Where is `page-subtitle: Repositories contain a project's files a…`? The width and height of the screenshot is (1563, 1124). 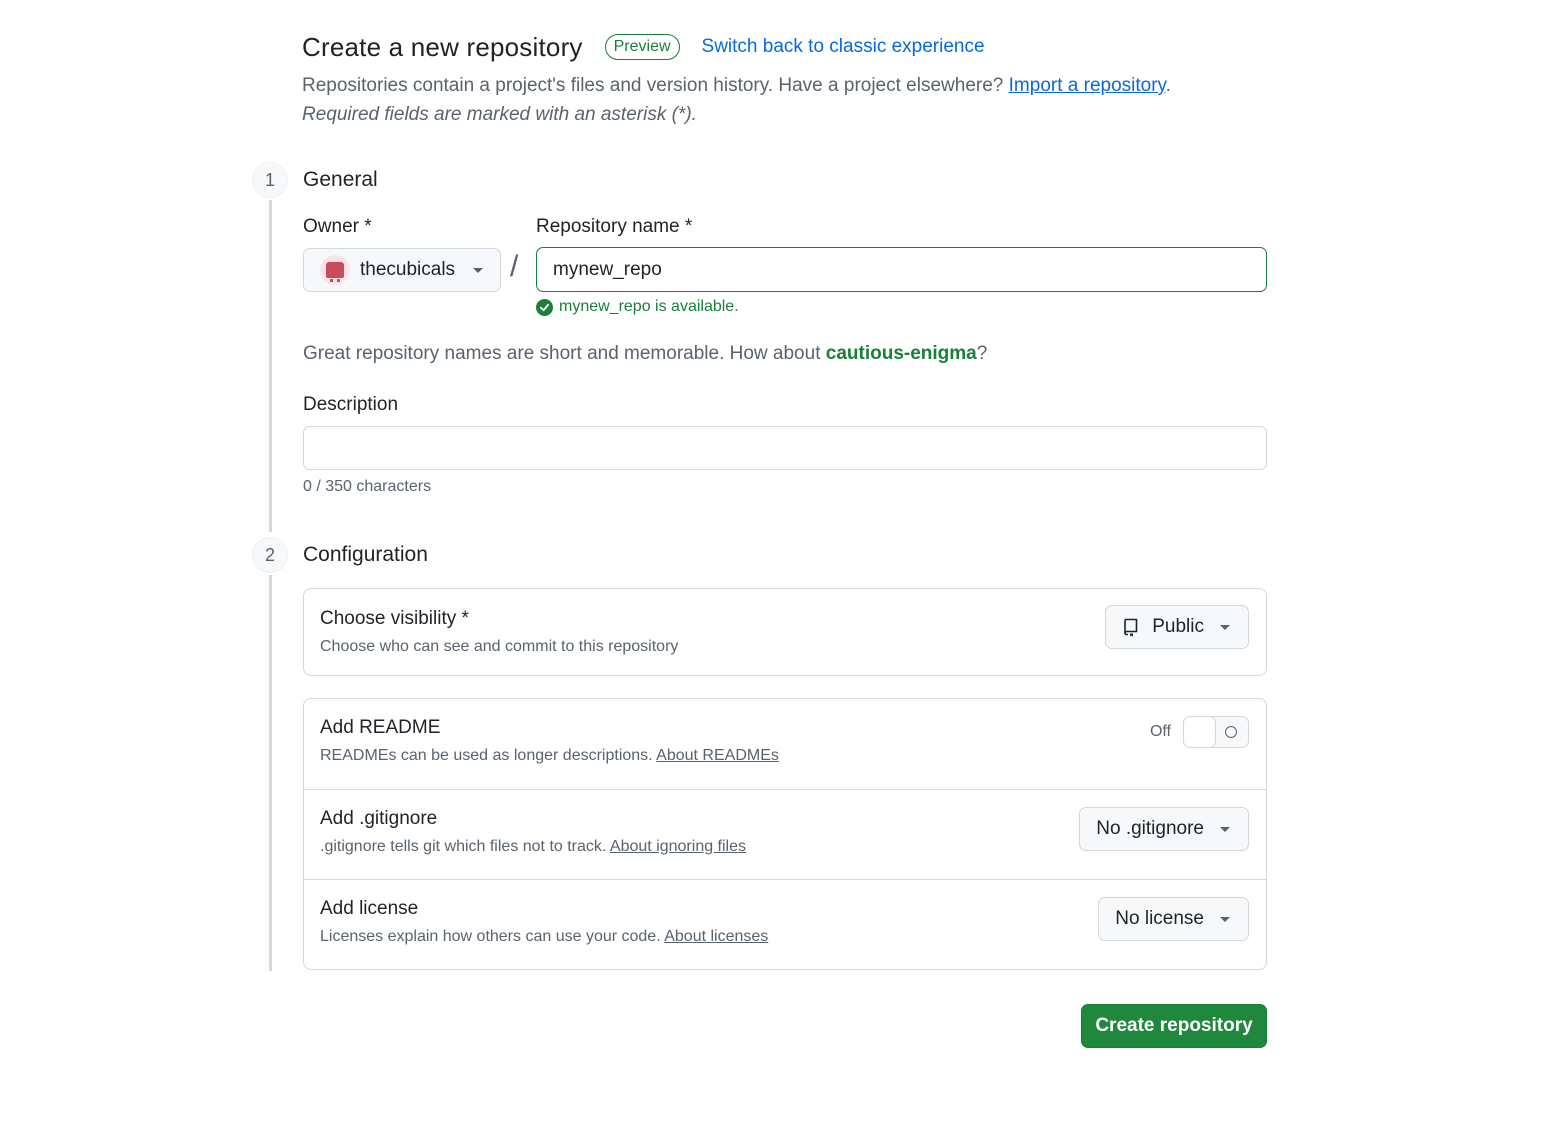
page-subtitle: Repositories contain a project's files a… is located at coordinates (792, 86).